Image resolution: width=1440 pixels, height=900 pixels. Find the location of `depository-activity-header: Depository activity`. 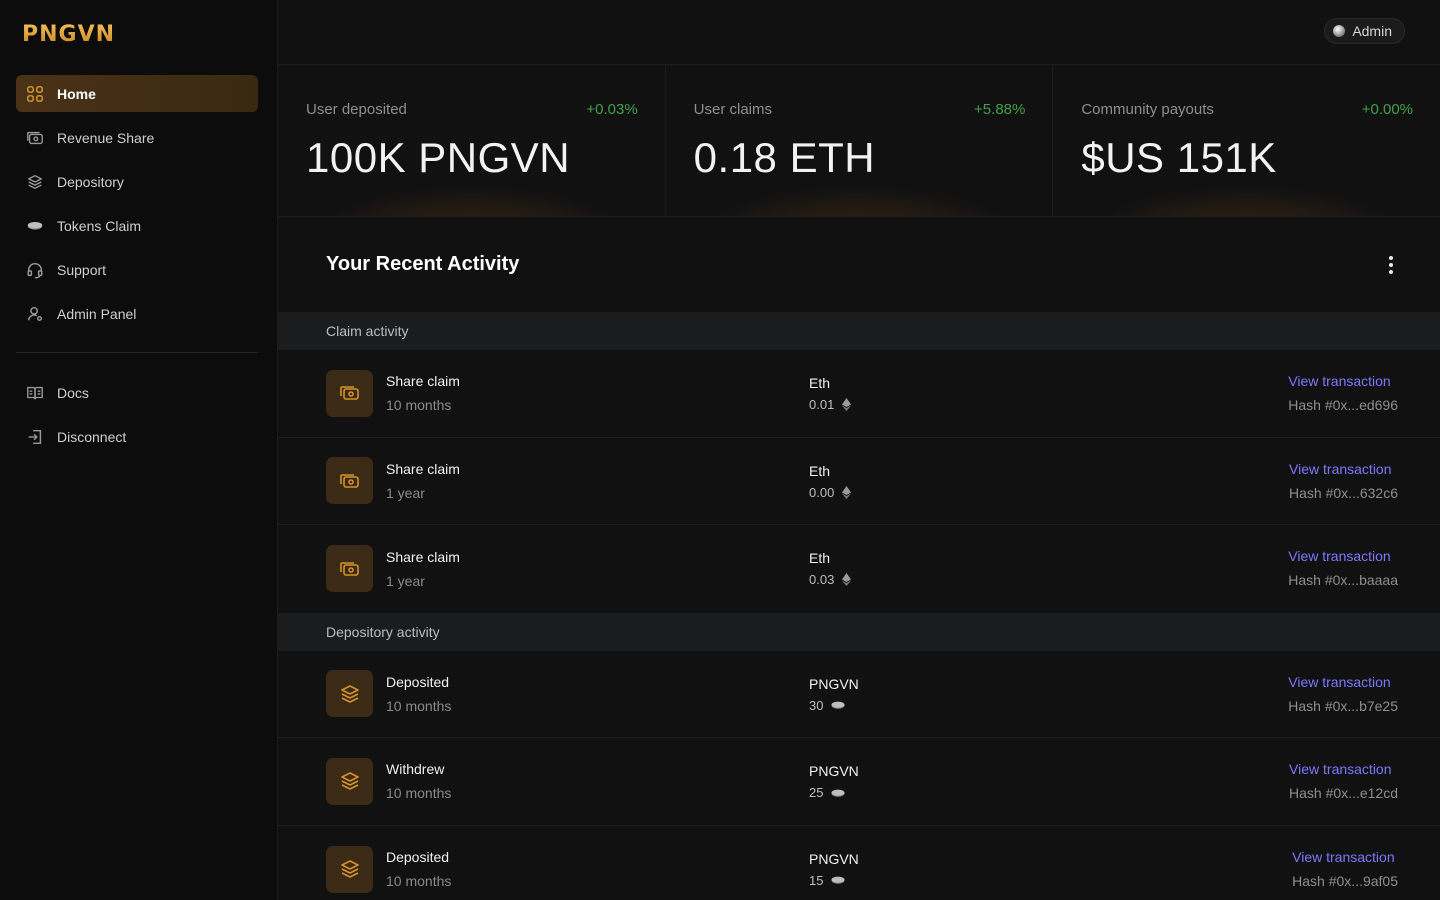

depository-activity-header: Depository activity is located at coordinates (859, 631).